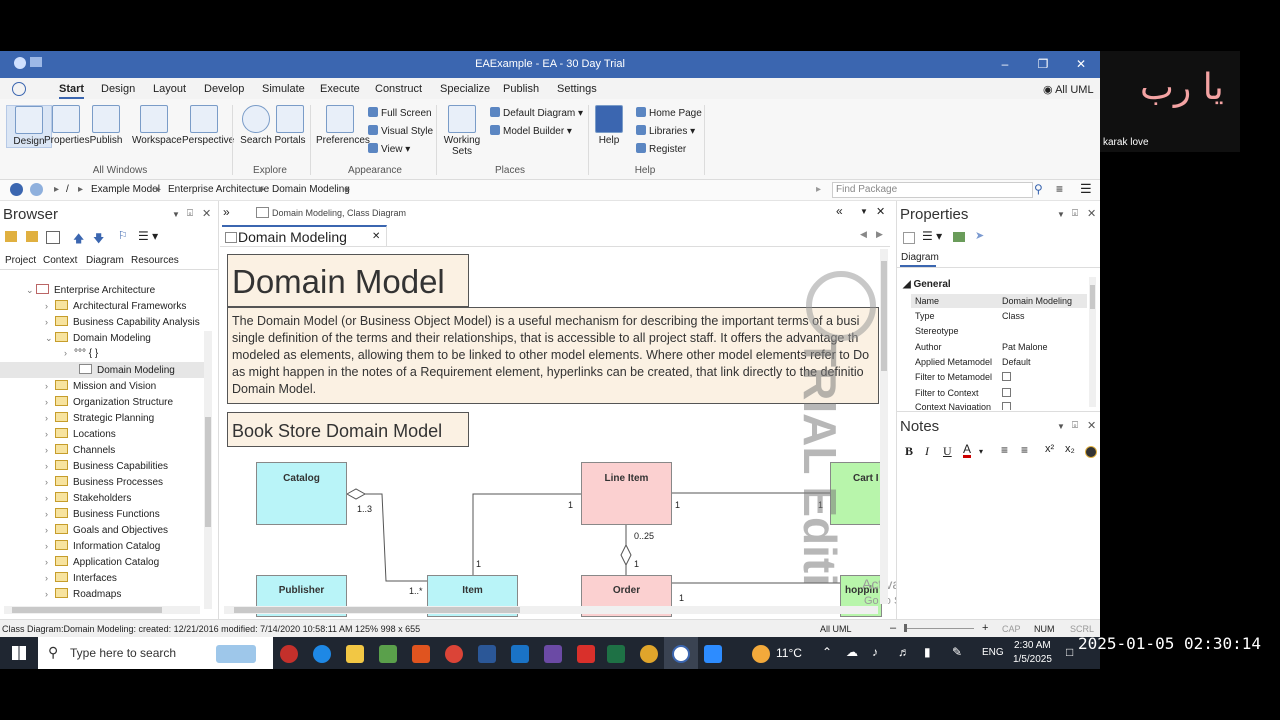  I want to click on language-indicator: ENG, so click(993, 652).